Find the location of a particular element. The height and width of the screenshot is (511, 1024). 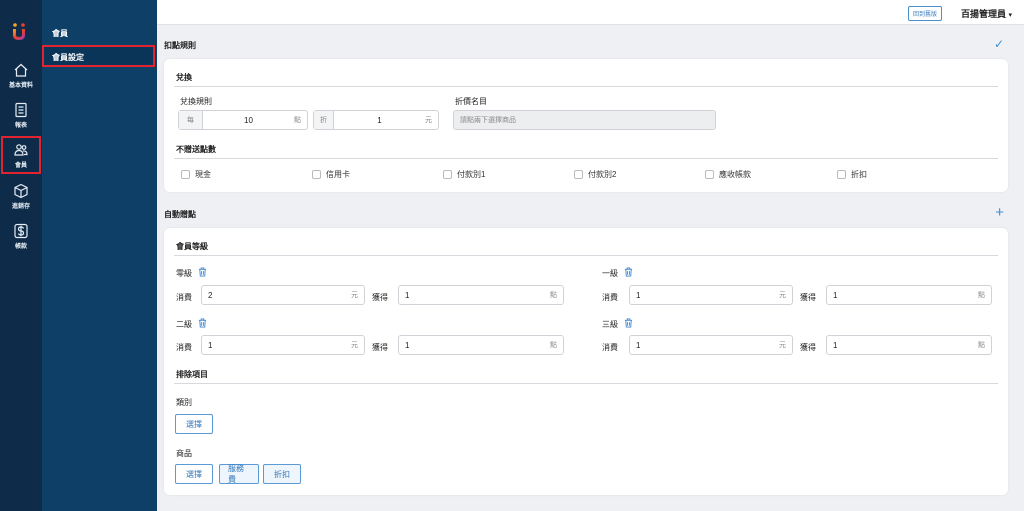

level-1-label: 一級 is located at coordinates (617, 273).